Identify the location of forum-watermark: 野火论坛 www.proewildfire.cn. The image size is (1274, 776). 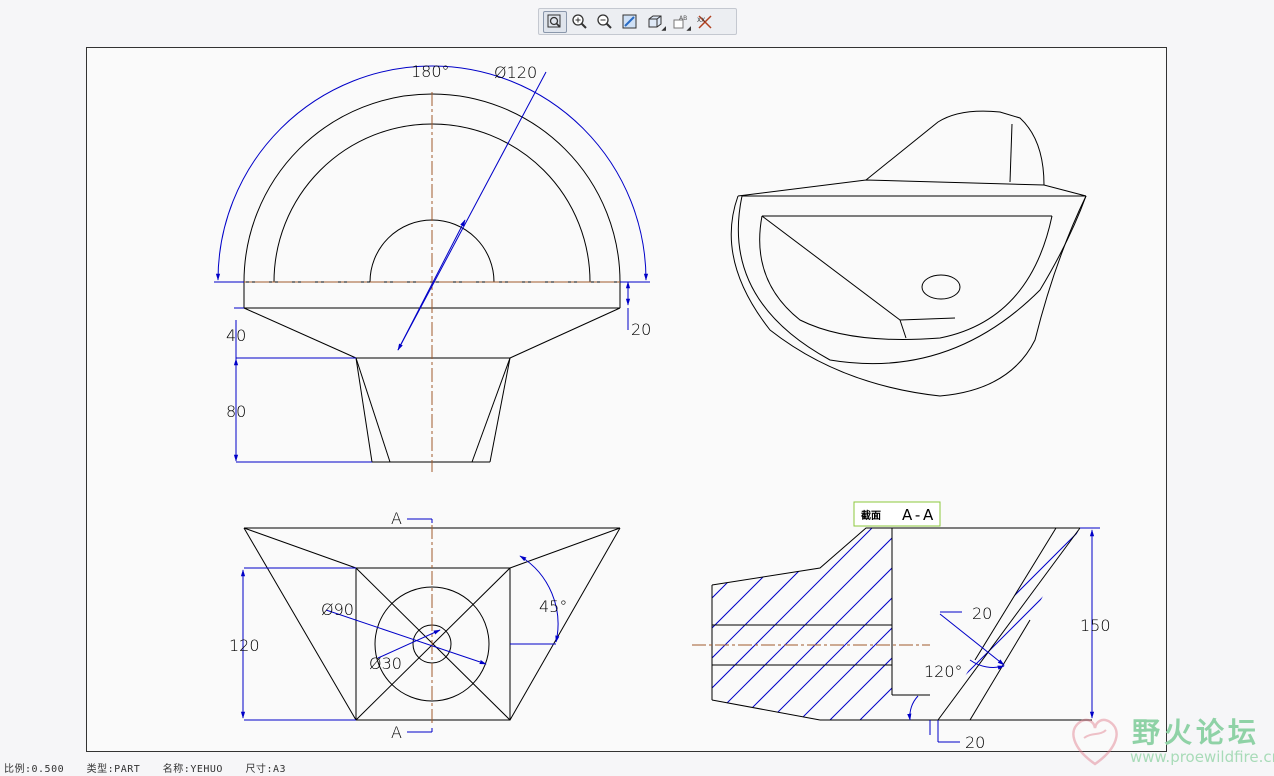
(1168, 740).